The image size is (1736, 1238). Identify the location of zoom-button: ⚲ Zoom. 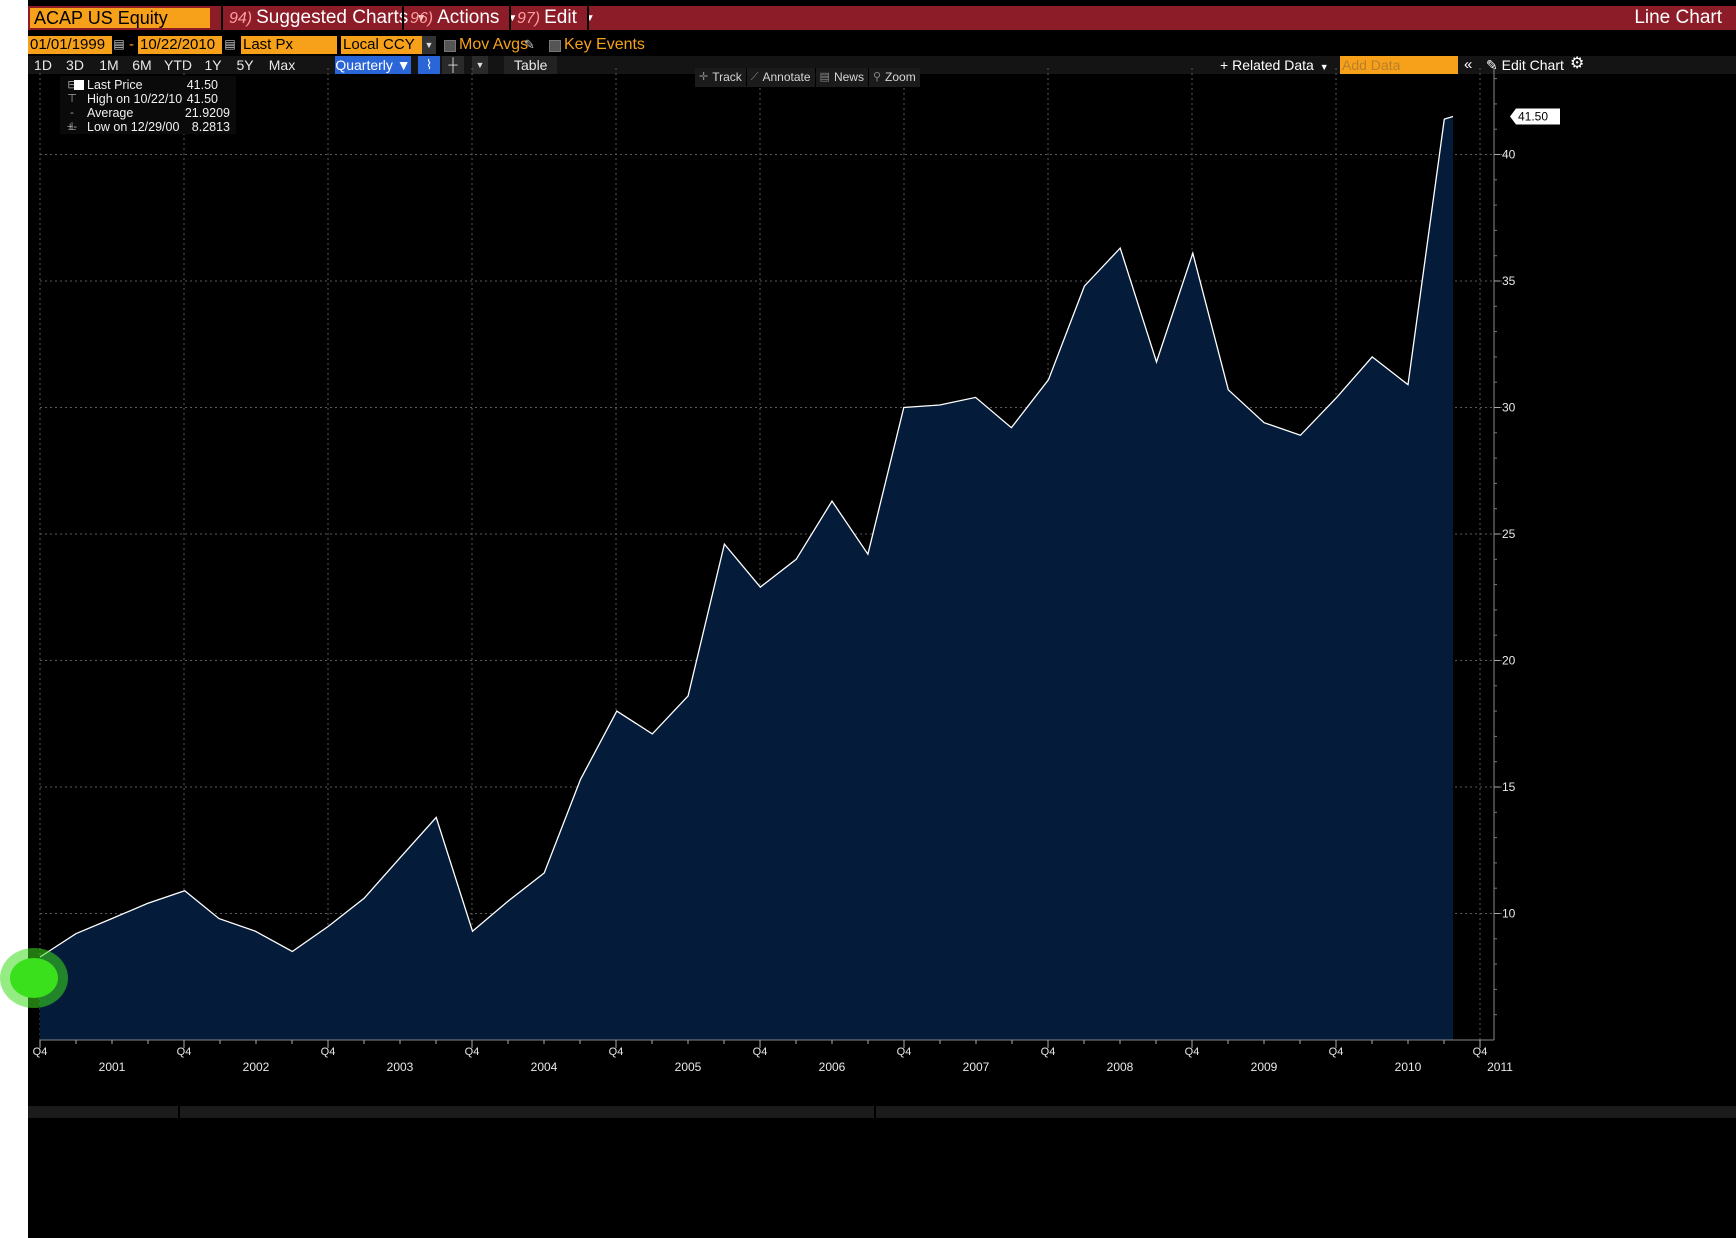
(894, 77).